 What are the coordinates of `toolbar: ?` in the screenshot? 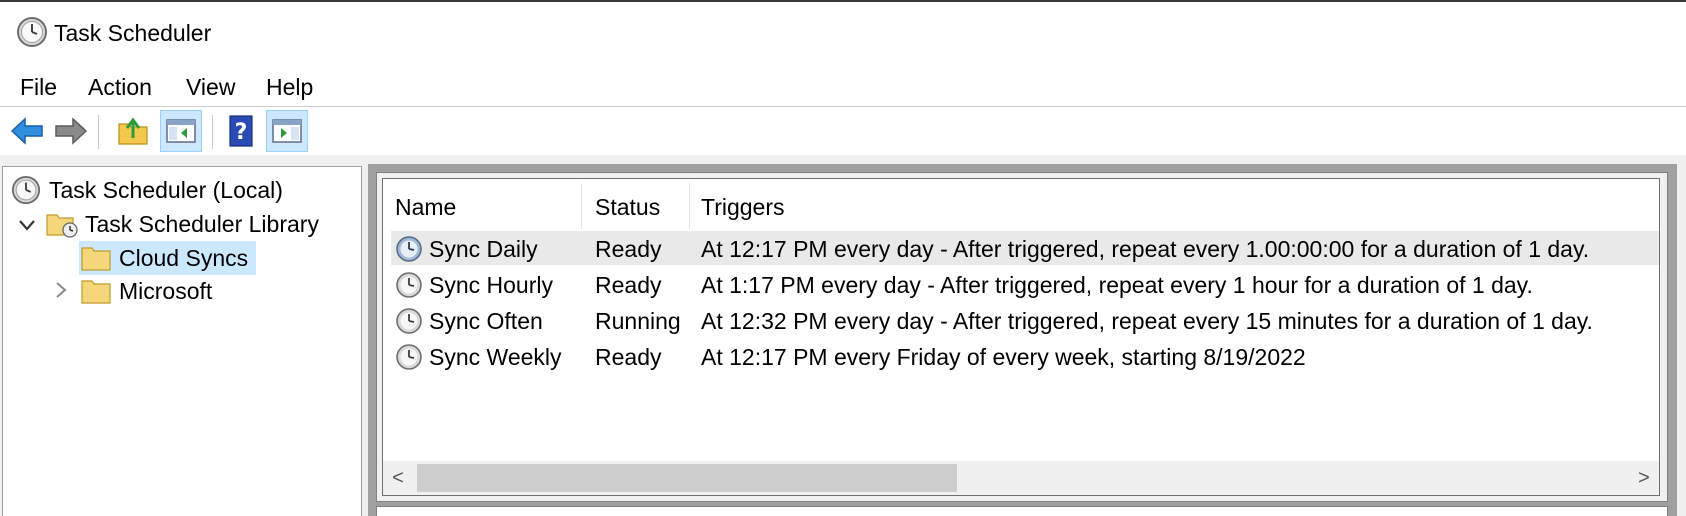 It's located at (843, 131).